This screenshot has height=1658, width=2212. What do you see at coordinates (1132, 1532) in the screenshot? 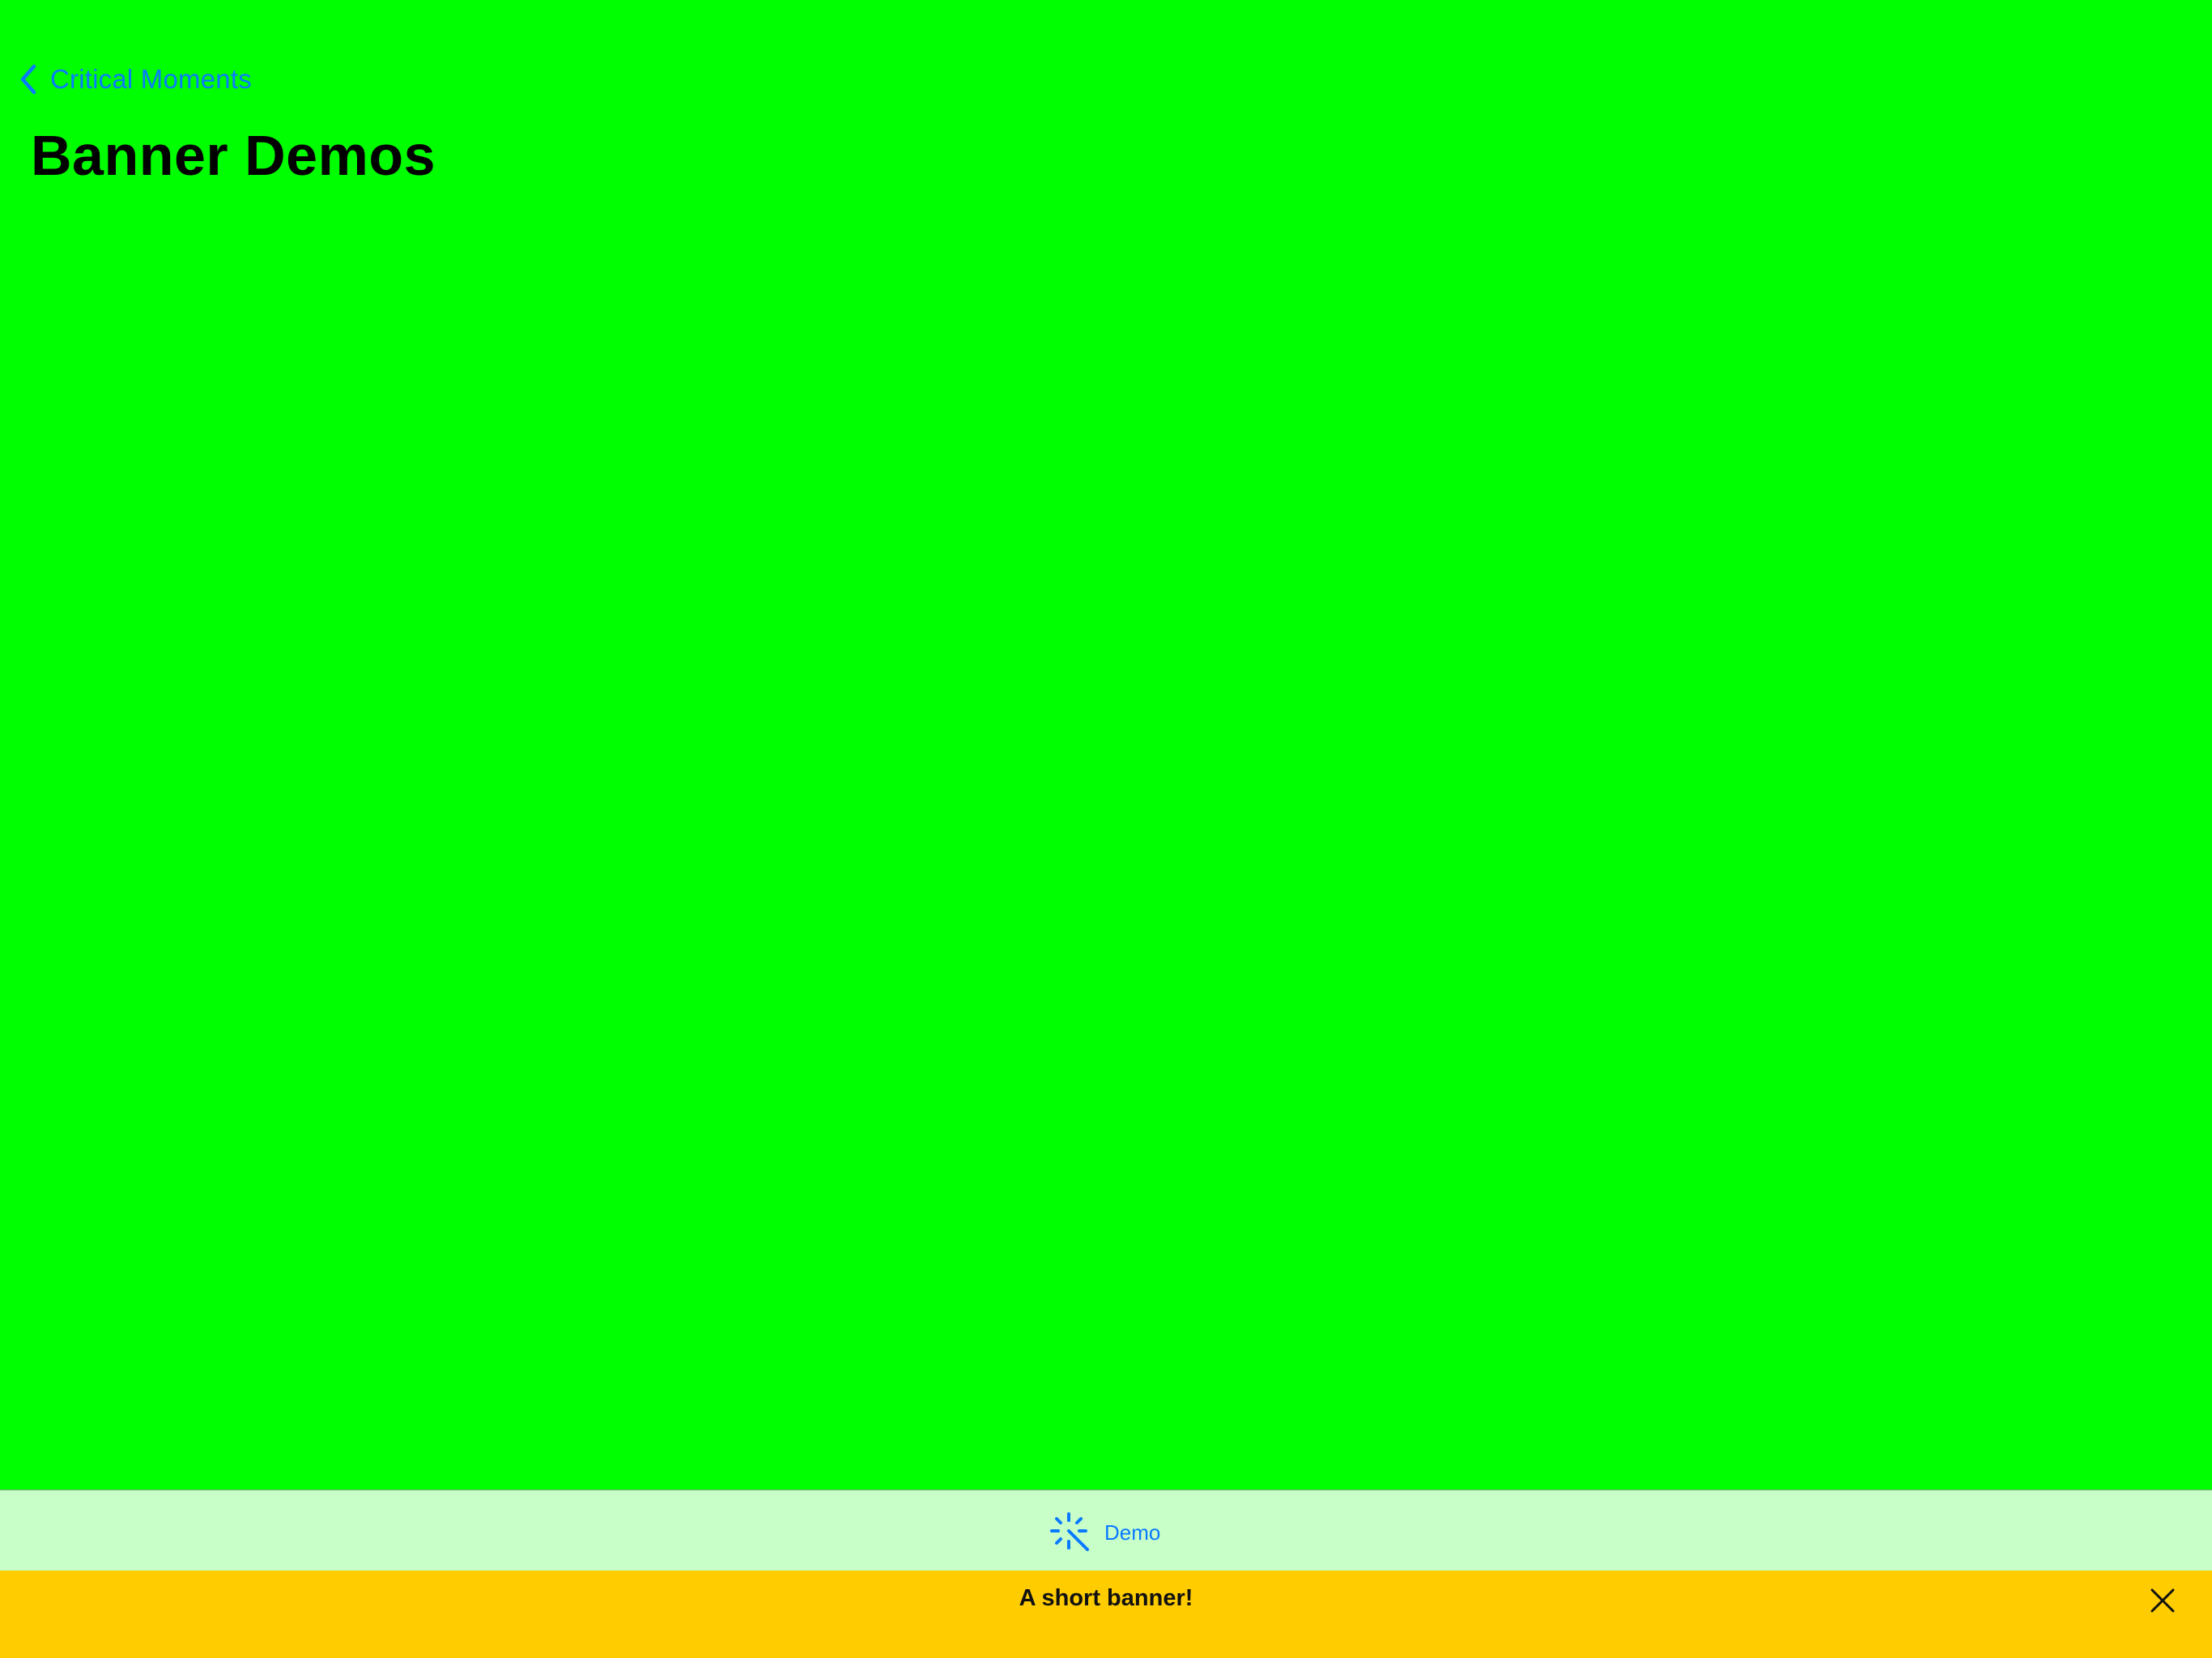
I see `tab-demo-label: Demo` at bounding box center [1132, 1532].